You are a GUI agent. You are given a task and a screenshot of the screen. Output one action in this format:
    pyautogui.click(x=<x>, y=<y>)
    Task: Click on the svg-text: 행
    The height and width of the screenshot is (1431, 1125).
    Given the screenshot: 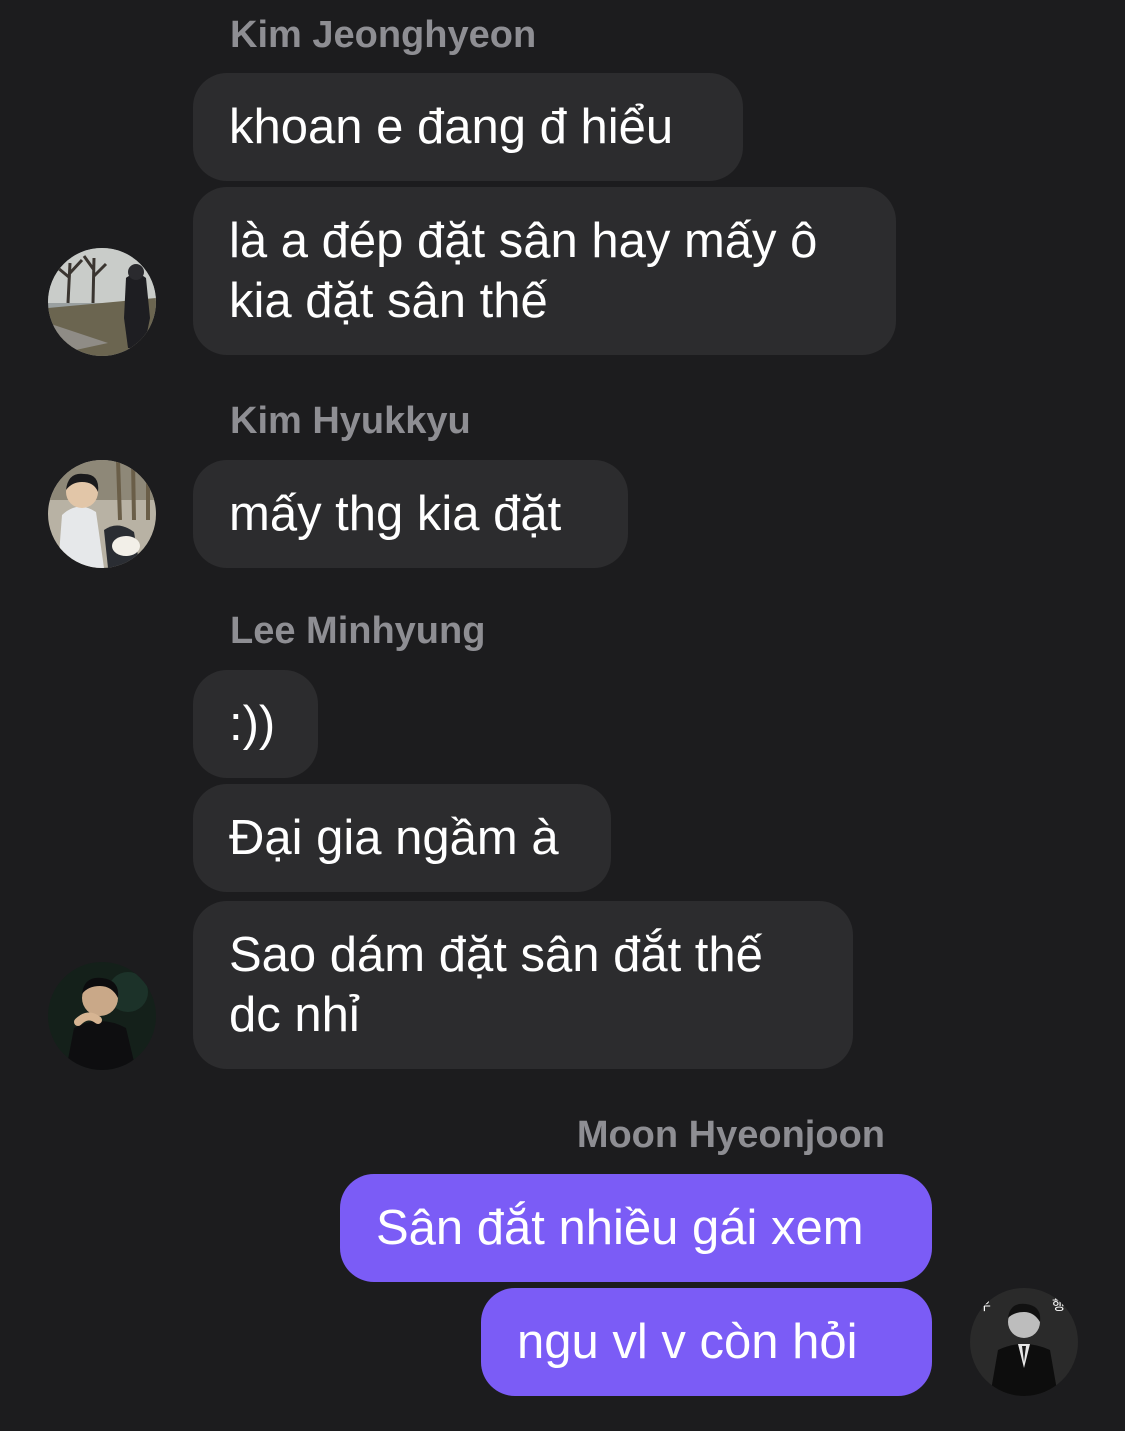 What is the action you would take?
    pyautogui.click(x=1058, y=1306)
    